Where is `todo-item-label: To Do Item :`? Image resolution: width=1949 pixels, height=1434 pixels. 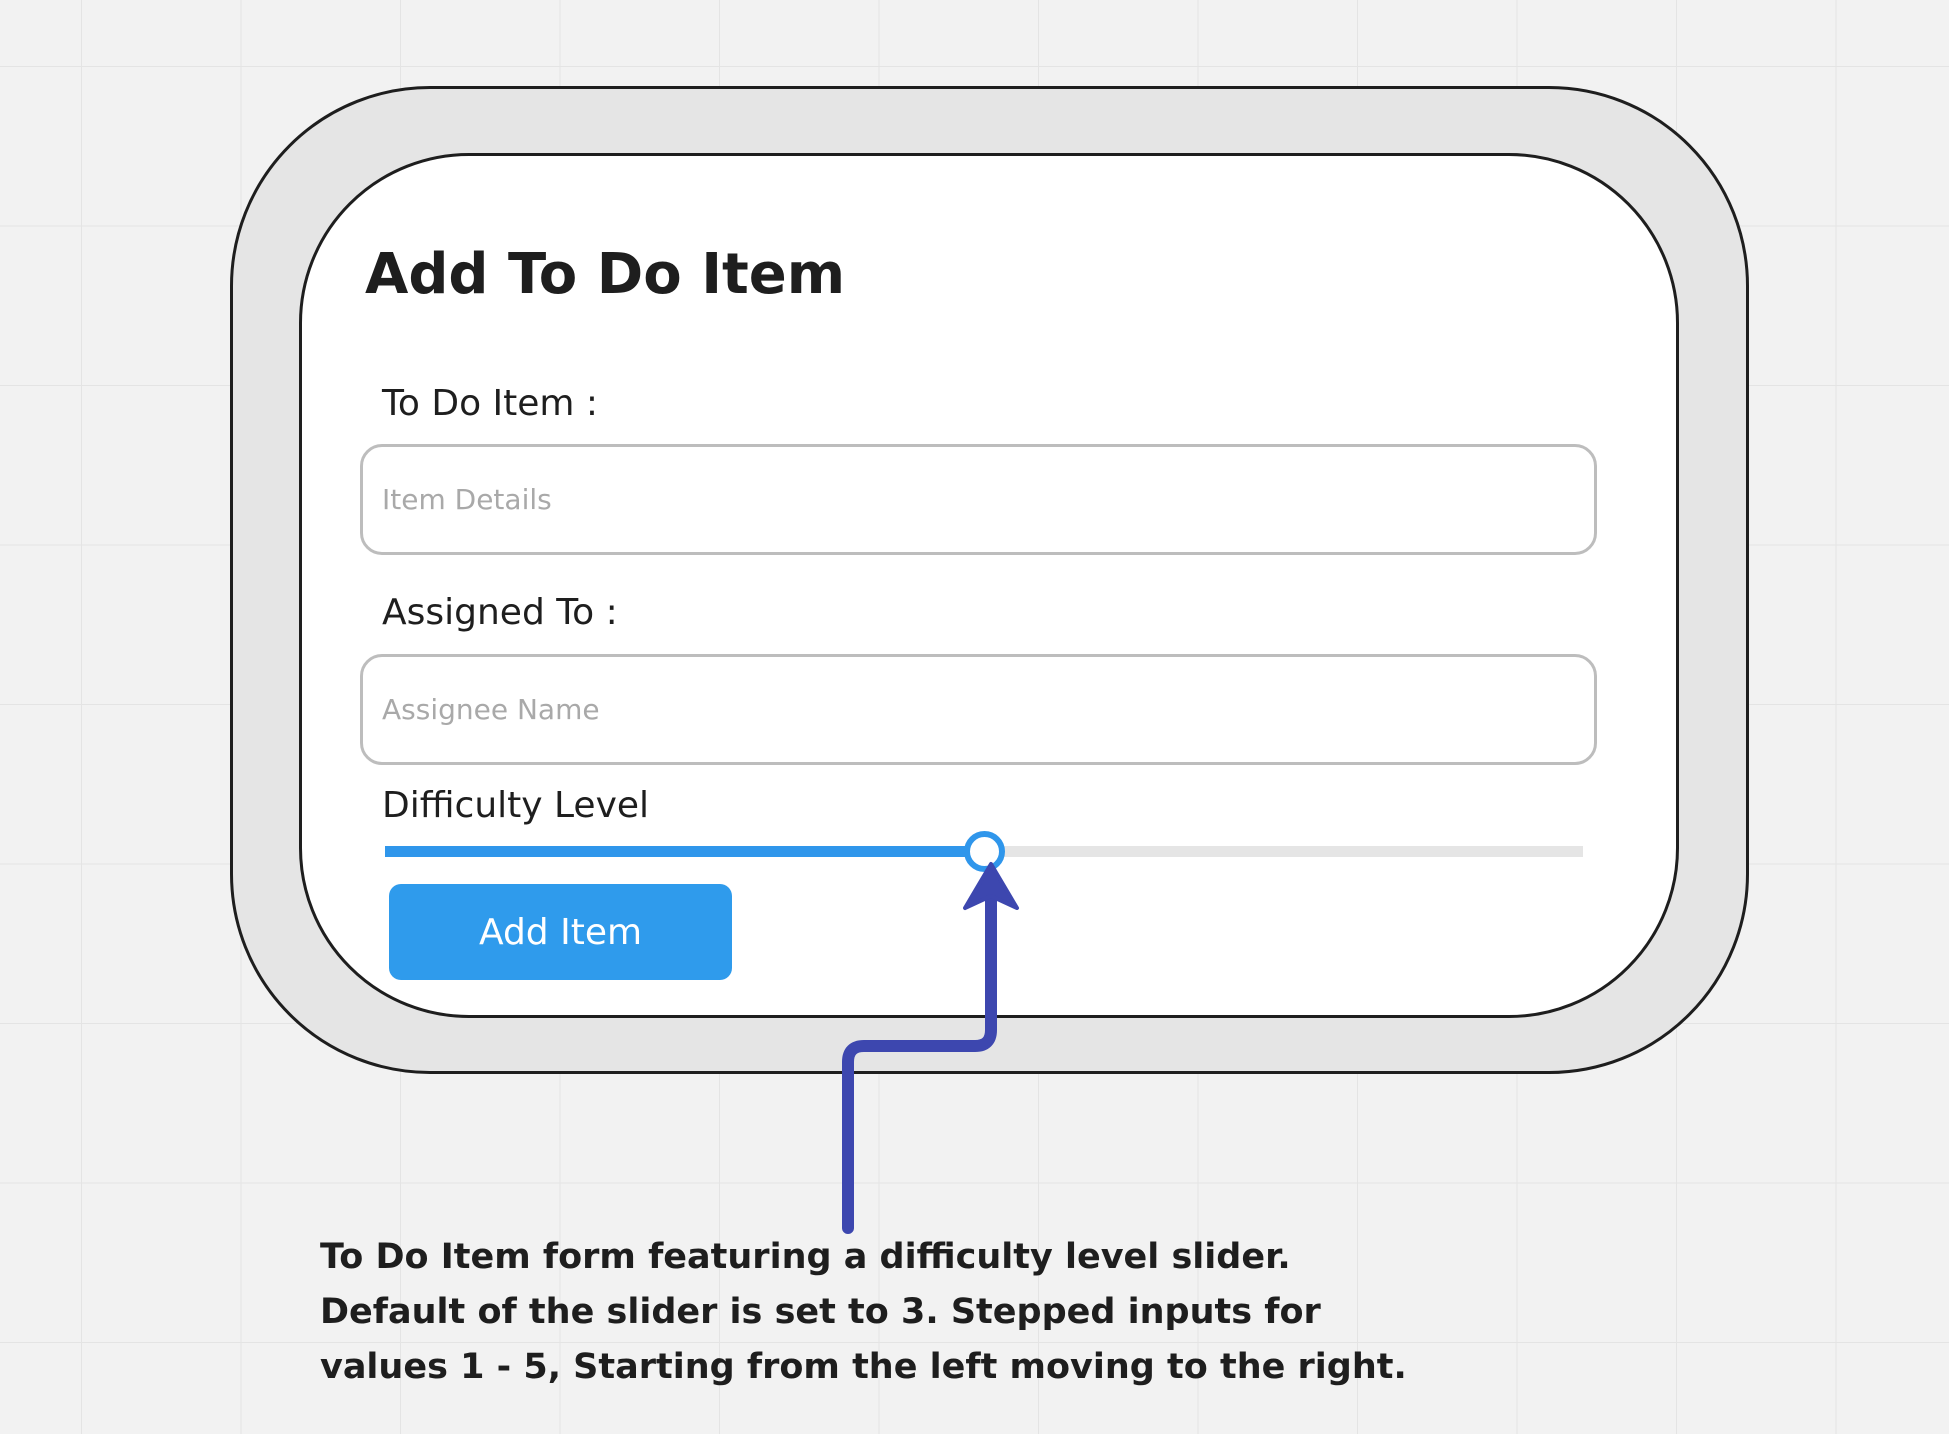
todo-item-label: To Do Item : is located at coordinates (490, 403).